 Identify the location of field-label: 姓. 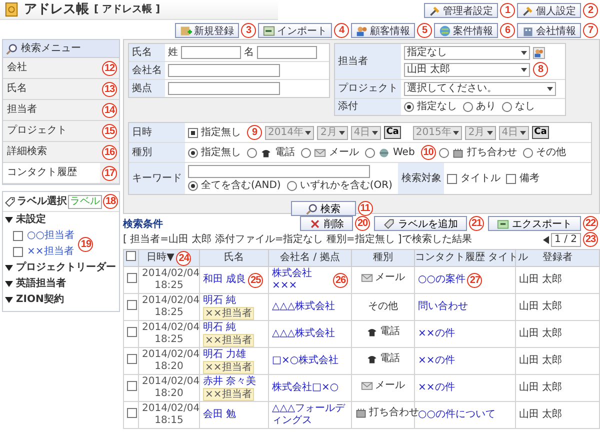
(173, 52).